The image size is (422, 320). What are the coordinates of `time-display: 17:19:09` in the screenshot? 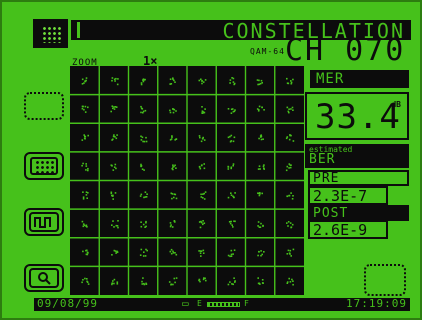 It's located at (376, 303).